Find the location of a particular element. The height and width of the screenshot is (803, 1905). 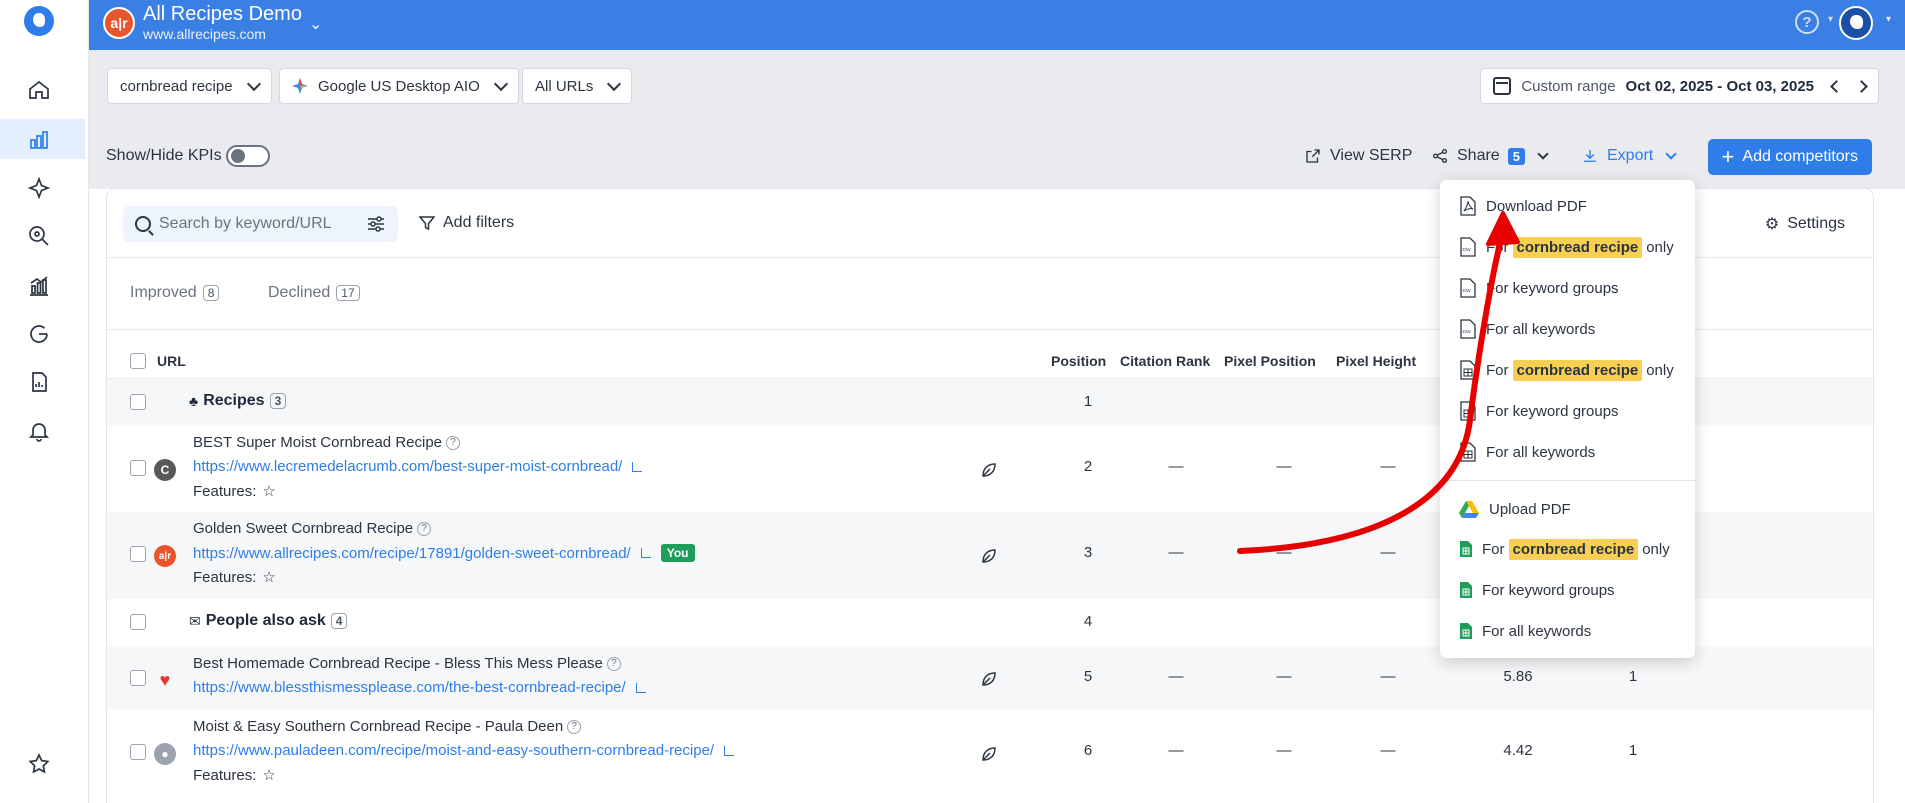

metric-cell: 4.42 is located at coordinates (1518, 750).